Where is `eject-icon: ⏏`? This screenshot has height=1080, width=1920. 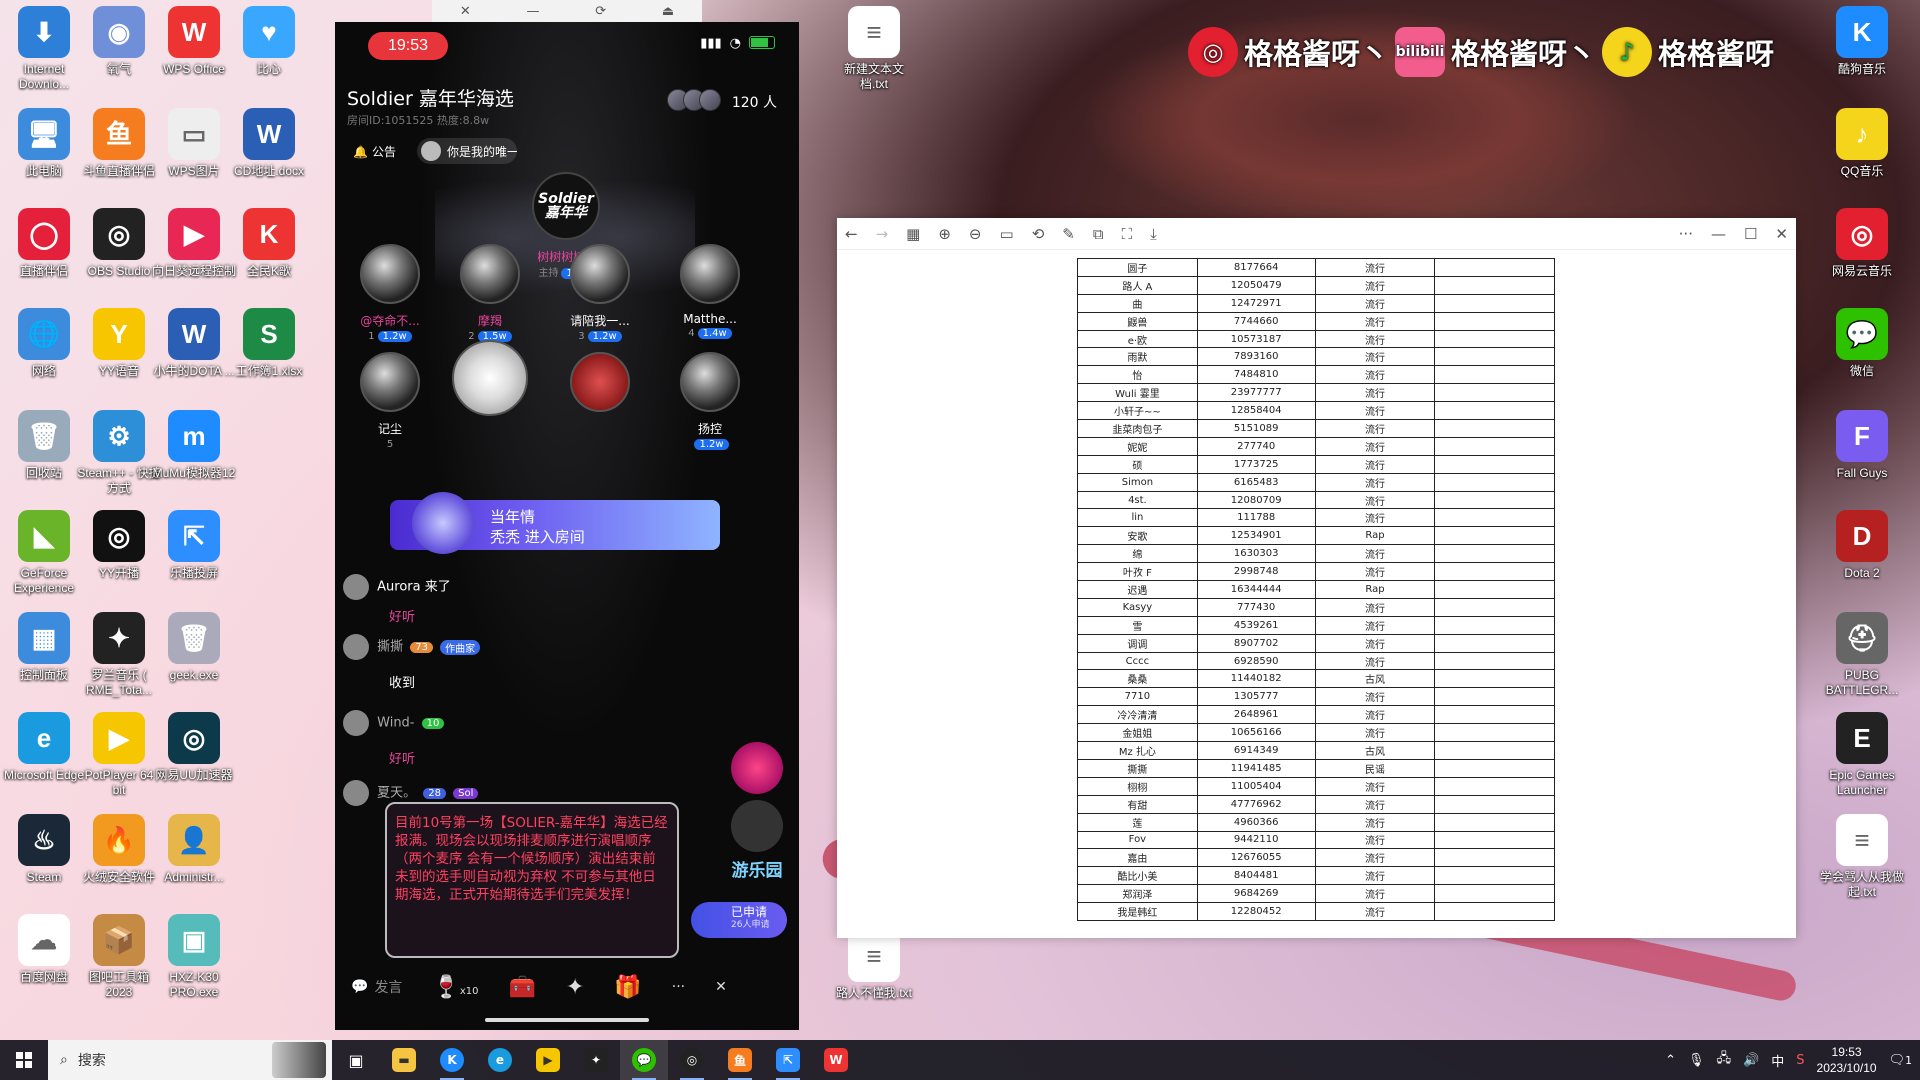 eject-icon: ⏏ is located at coordinates (668, 11).